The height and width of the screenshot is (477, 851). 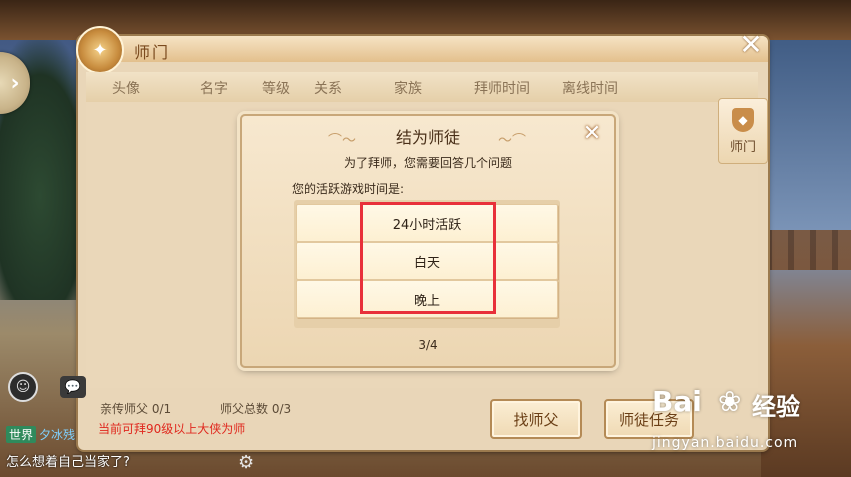 What do you see at coordinates (427, 163) in the screenshot?
I see `dialog-subtitle: 为了拜师，您需要回答几个问题` at bounding box center [427, 163].